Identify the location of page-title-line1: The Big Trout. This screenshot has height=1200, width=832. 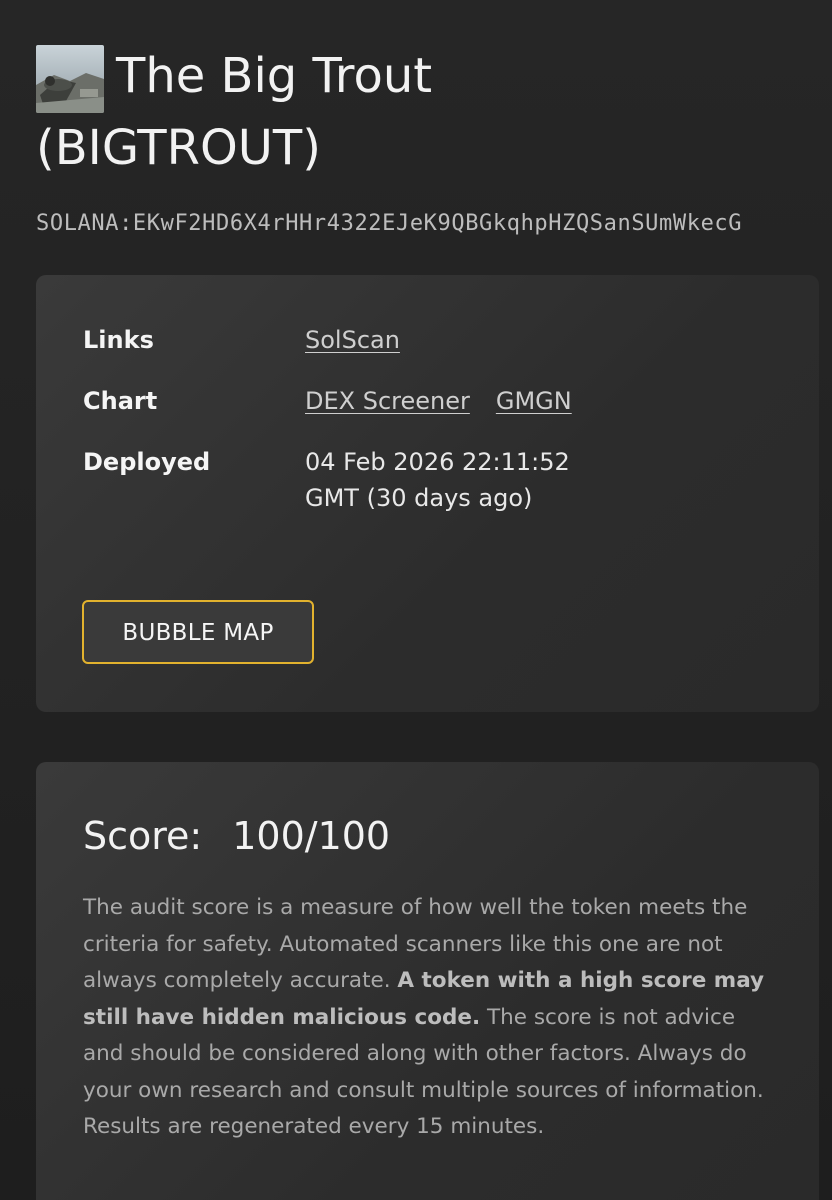
(416, 76).